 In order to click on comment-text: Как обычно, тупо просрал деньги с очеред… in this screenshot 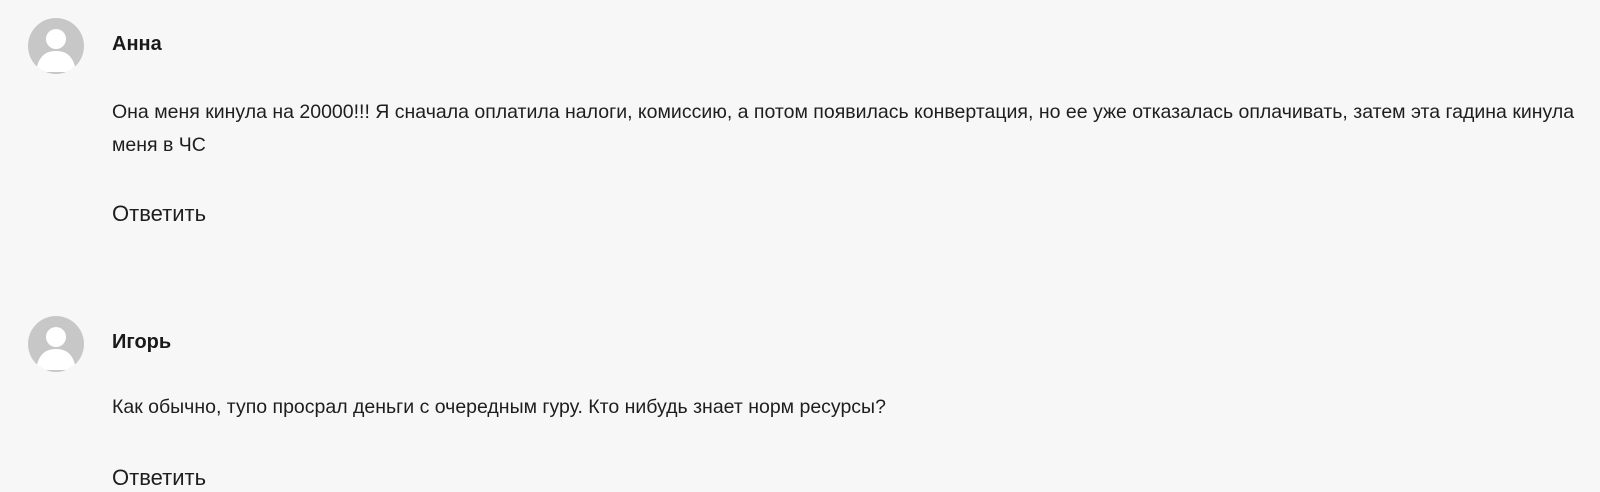, I will do `click(499, 407)`.